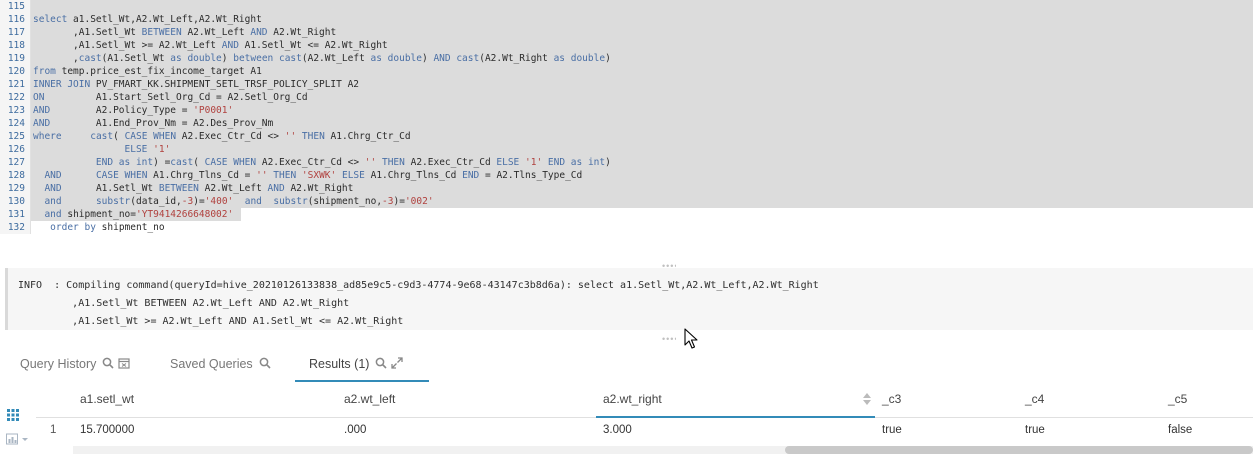  What do you see at coordinates (626, 214) in the screenshot?
I see `code-line: 131 and shipment_no='YT9414266648002'` at bounding box center [626, 214].